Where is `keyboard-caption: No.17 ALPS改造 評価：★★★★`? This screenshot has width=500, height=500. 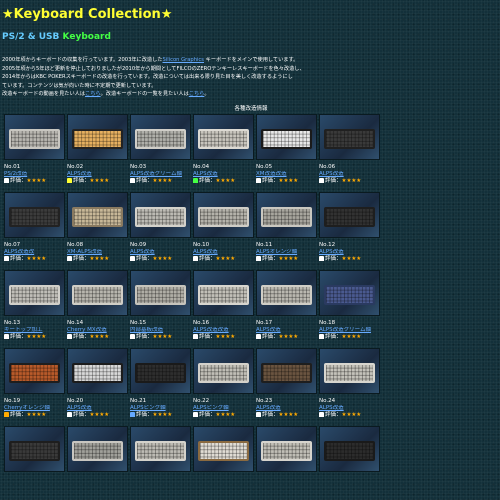 keyboard-caption: No.17 ALPS改造 評価：★★★★ is located at coordinates (286, 332).